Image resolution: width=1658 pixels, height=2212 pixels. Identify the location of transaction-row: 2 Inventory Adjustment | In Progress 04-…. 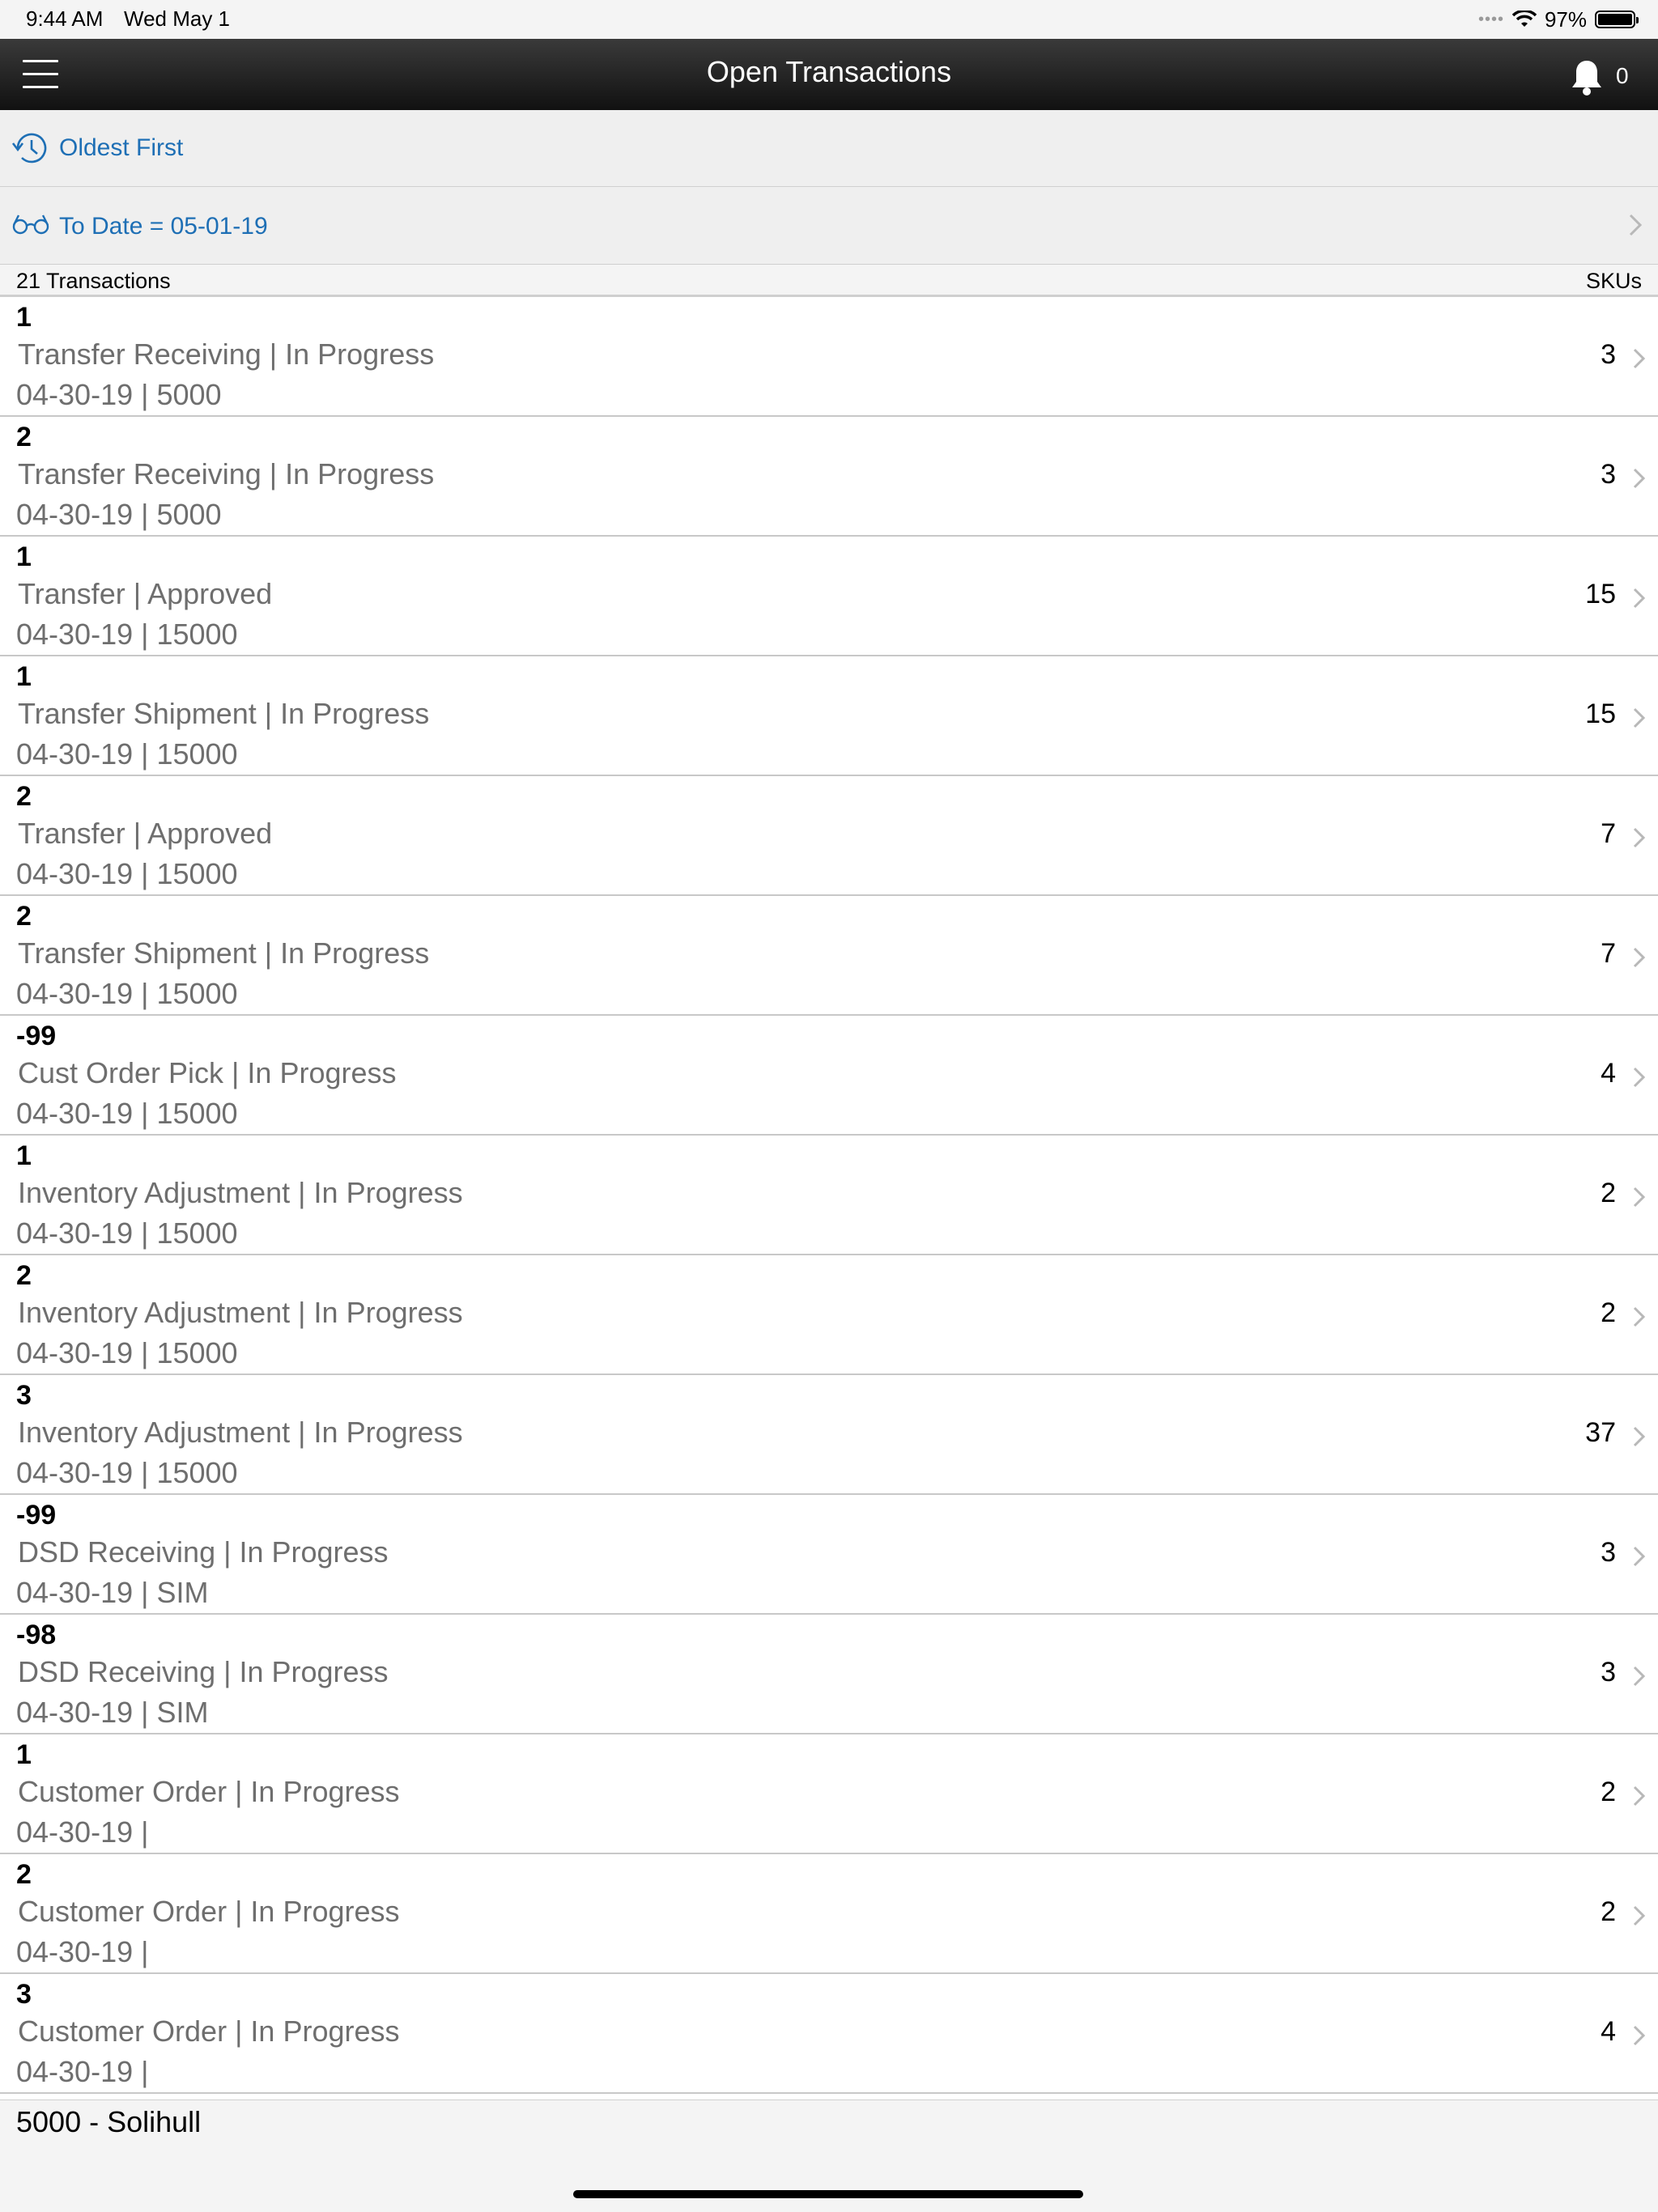
(829, 1315).